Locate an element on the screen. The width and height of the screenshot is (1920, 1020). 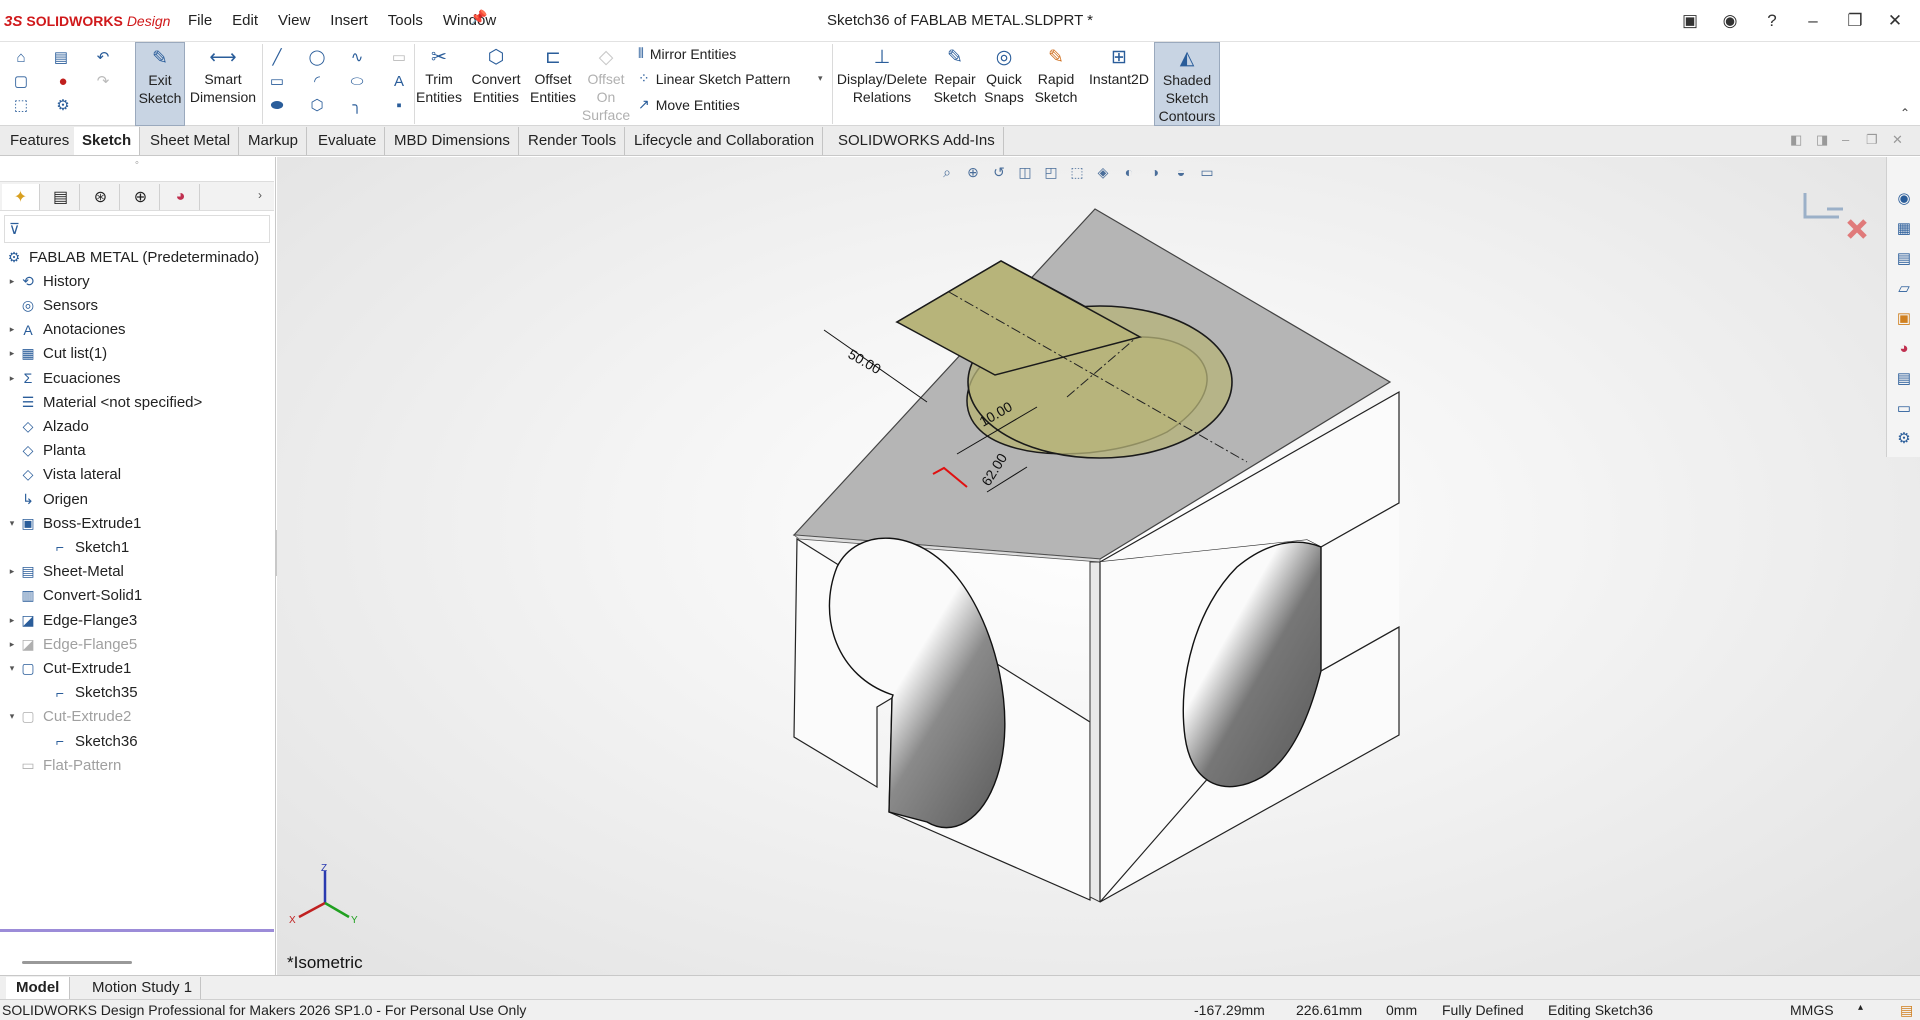
cancel-sketch-icon is located at coordinates (1857, 229).